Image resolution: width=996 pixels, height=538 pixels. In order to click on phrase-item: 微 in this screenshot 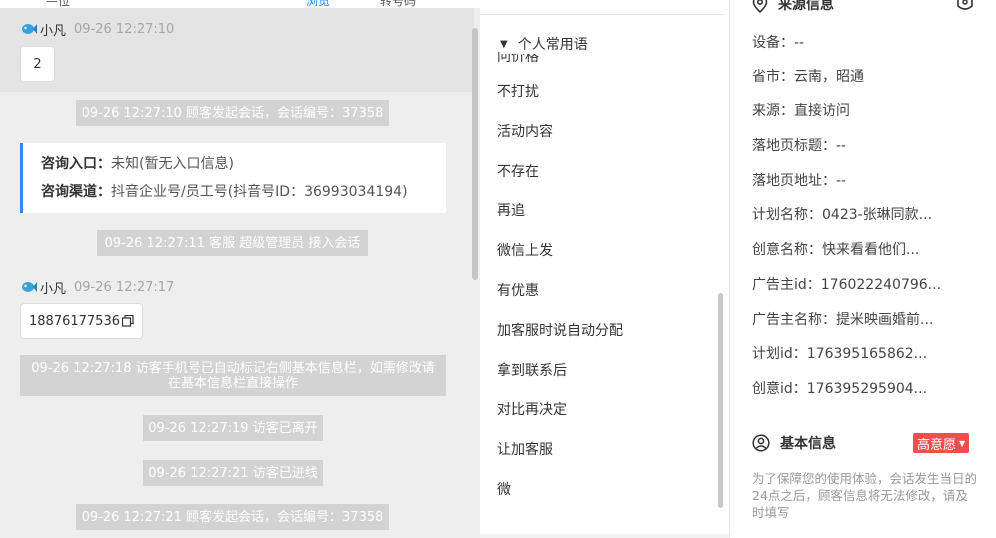, I will do `click(504, 490)`.